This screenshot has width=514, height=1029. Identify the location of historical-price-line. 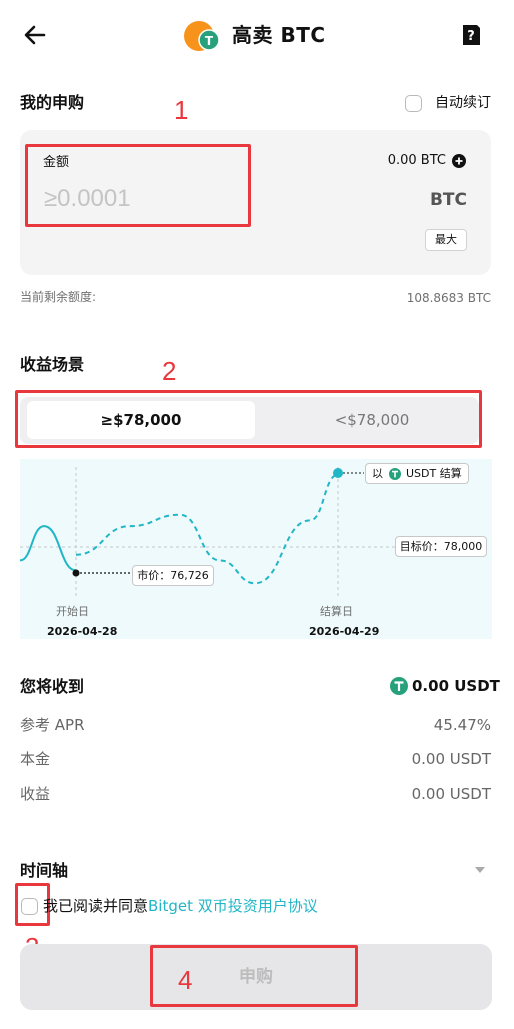
(48, 548).